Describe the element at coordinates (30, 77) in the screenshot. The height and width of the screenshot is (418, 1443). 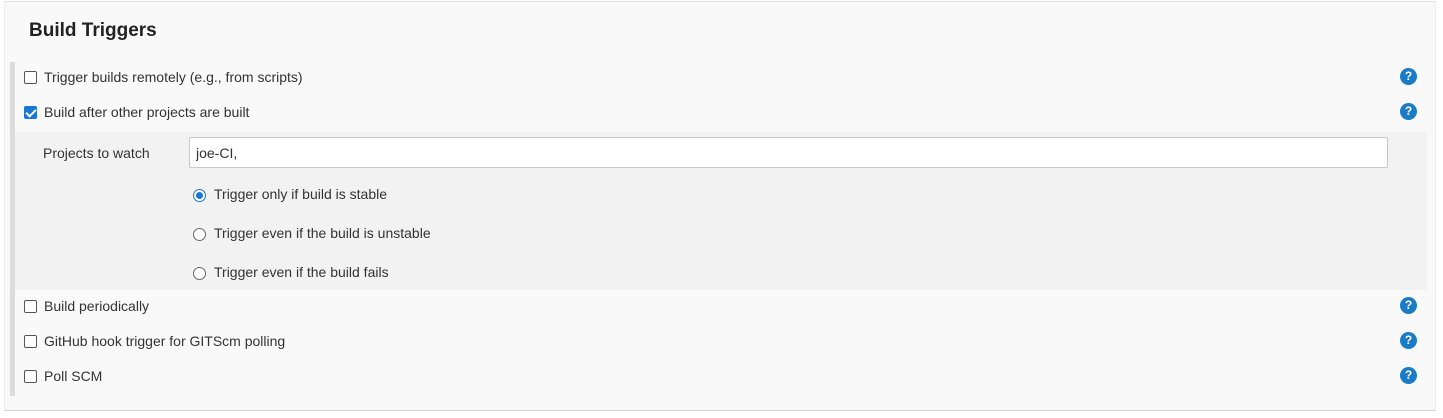
I see `trigger-remote-checkbox` at that location.